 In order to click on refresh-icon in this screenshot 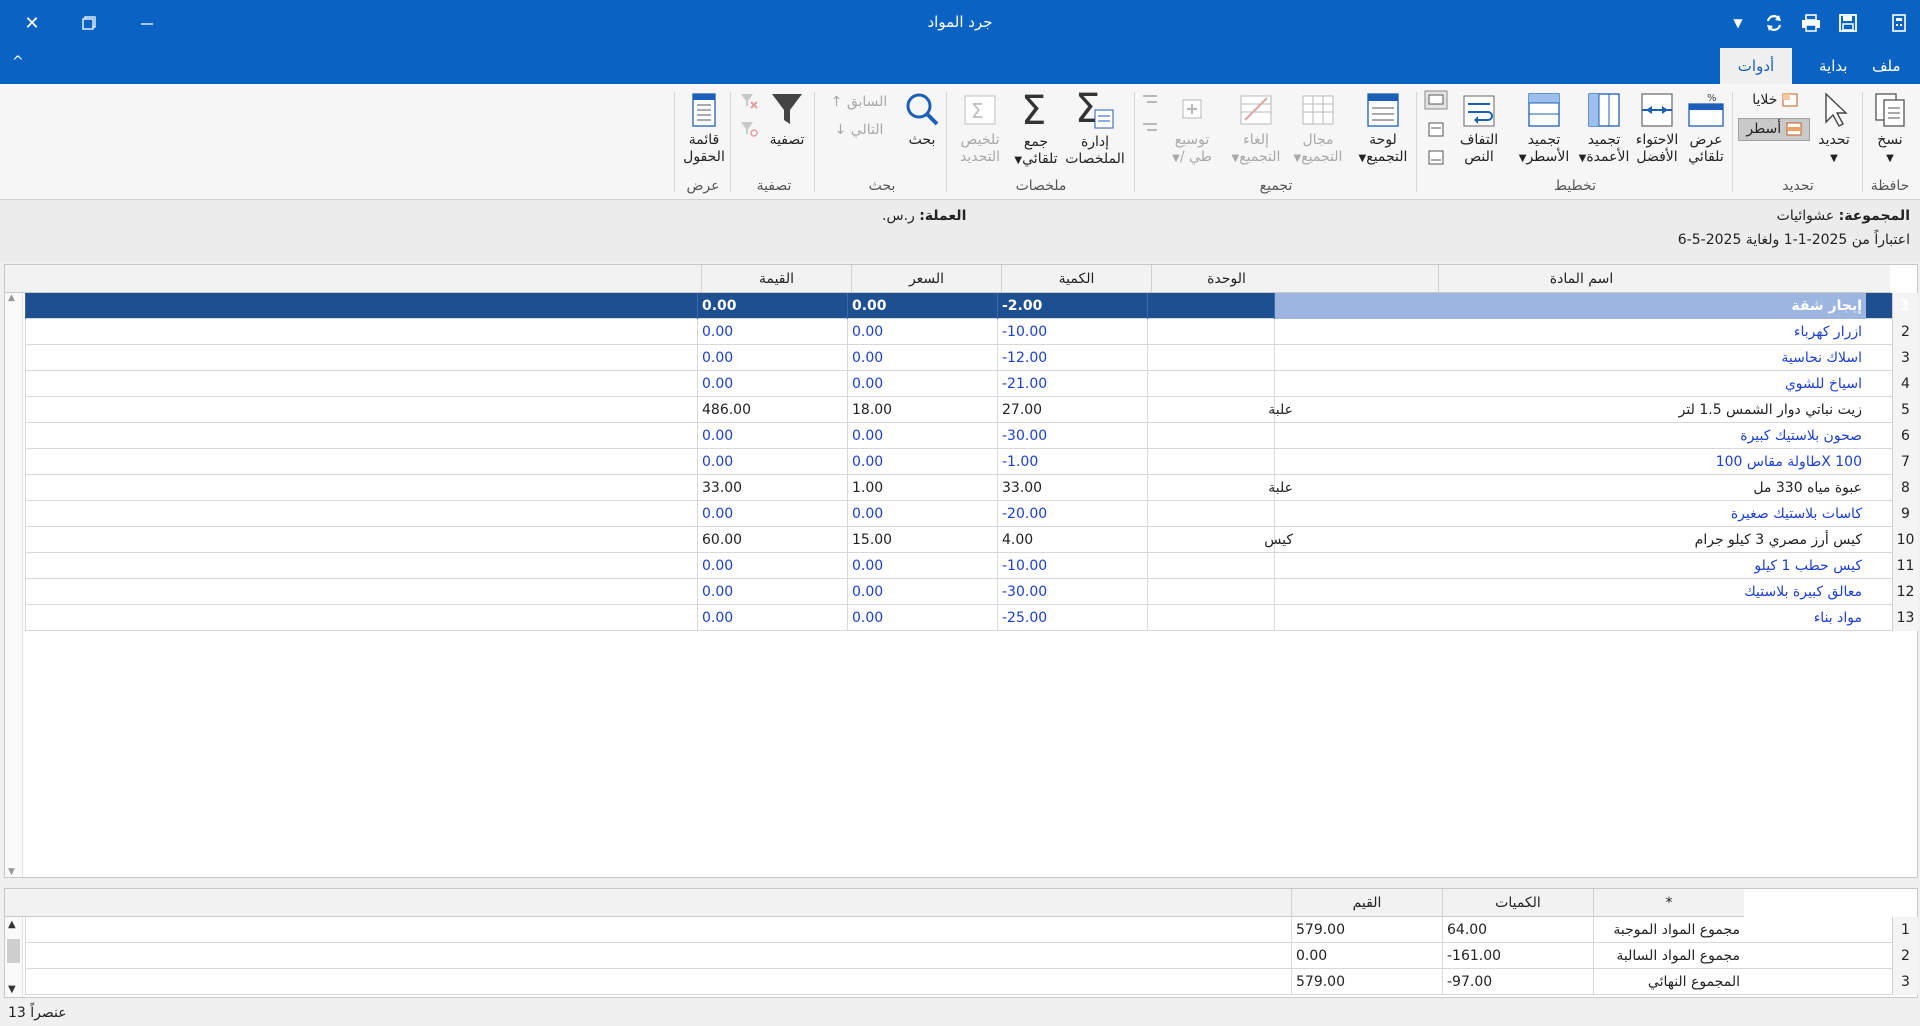, I will do `click(1774, 23)`.